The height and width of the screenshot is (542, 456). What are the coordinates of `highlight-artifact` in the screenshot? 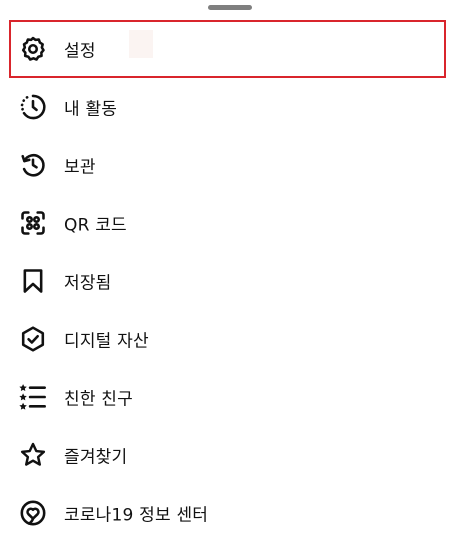 It's located at (141, 44).